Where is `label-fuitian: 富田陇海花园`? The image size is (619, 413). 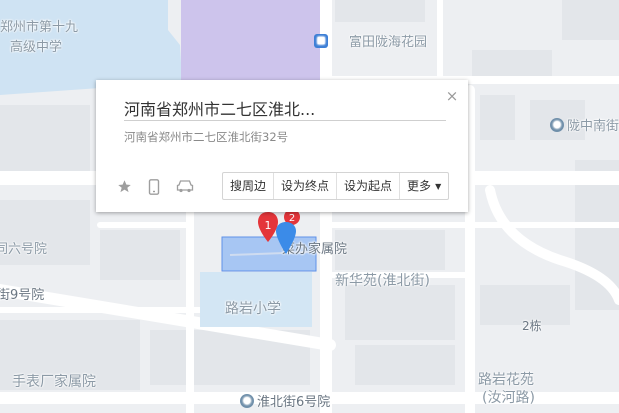
label-fuitian: 富田陇海花园 is located at coordinates (388, 42).